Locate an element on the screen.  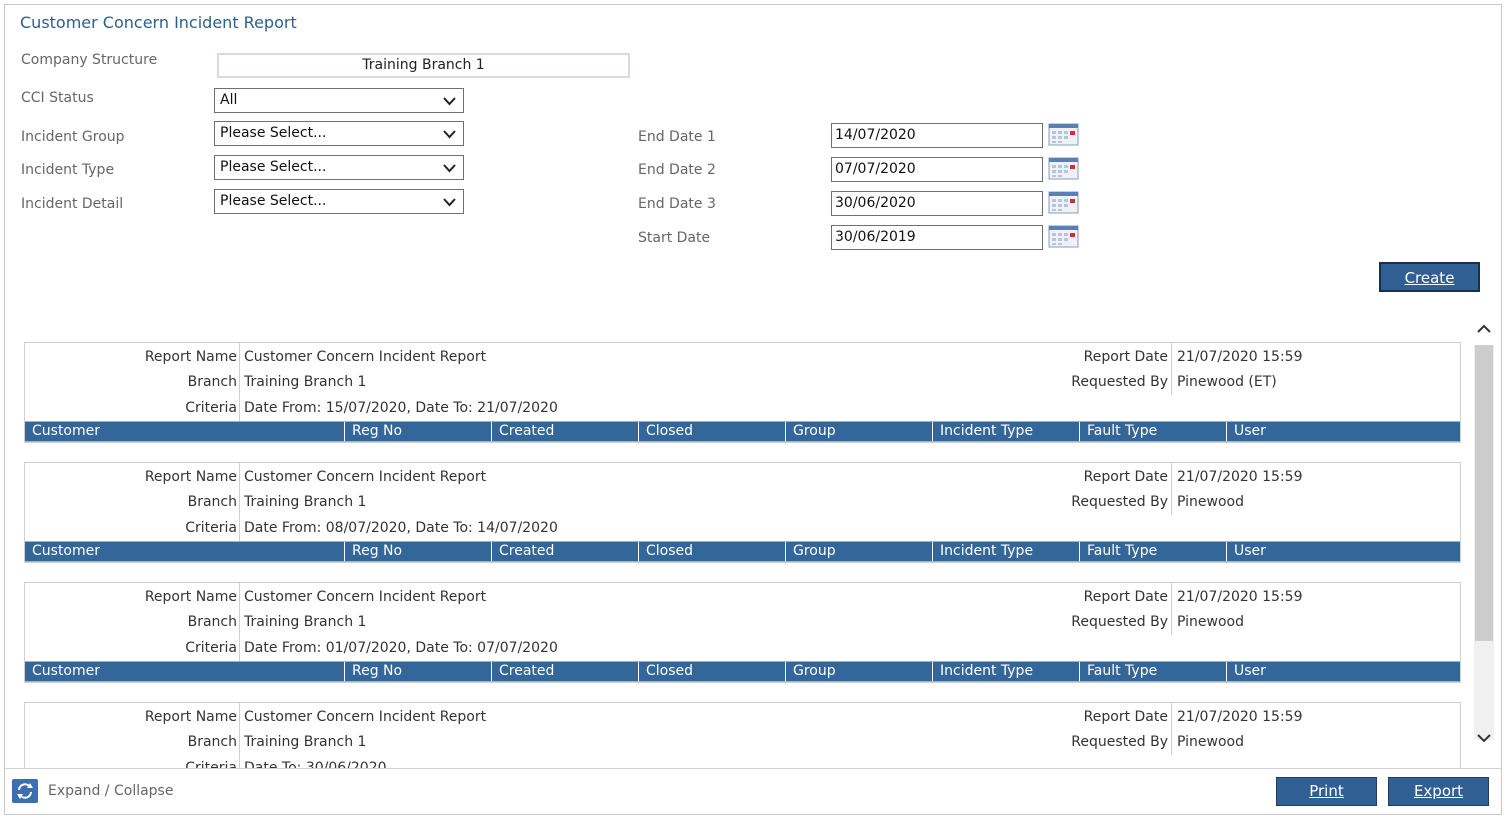
print-button: Print is located at coordinates (1326, 791).